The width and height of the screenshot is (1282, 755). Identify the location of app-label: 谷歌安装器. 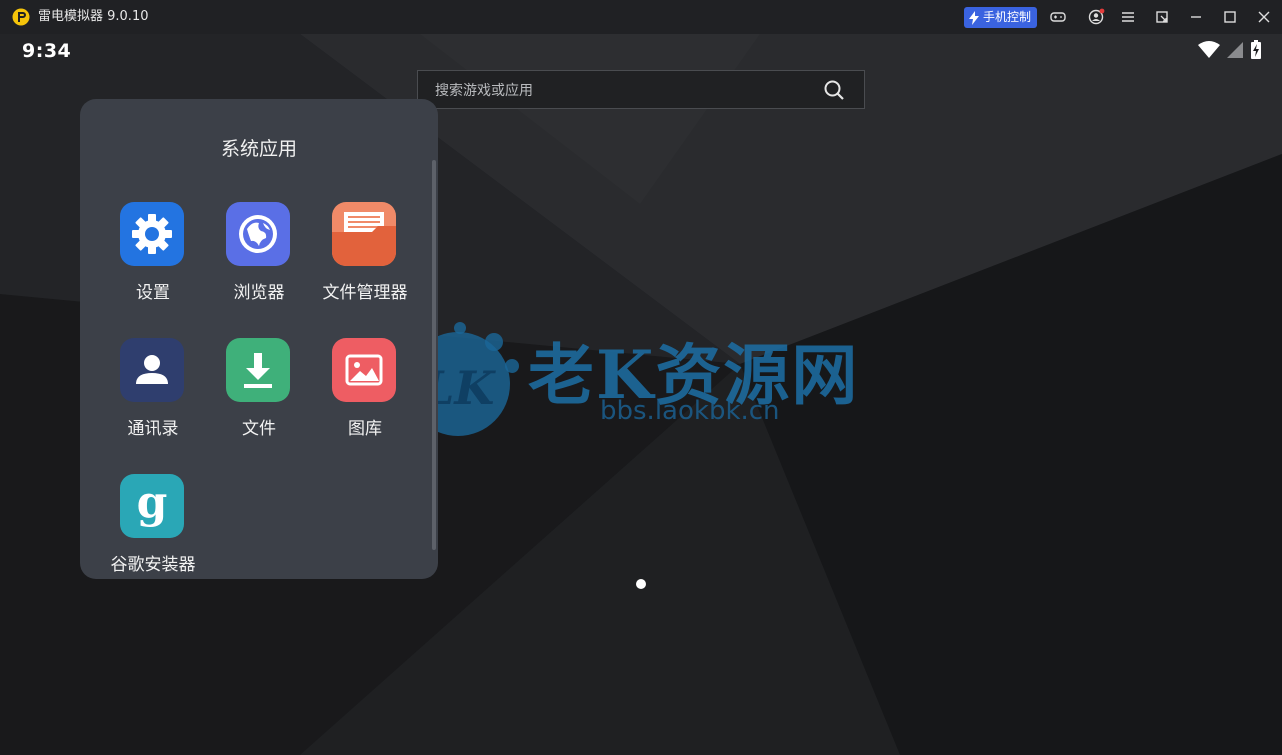
(153, 565).